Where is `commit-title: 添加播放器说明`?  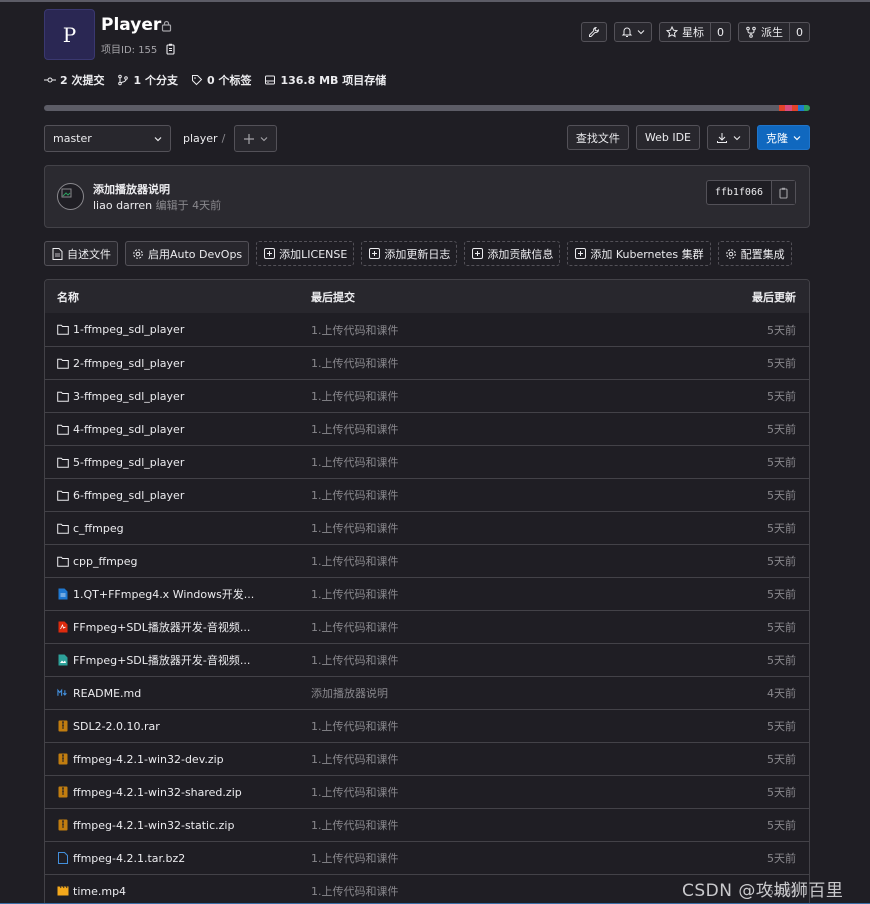 commit-title: 添加播放器说明 is located at coordinates (131, 189).